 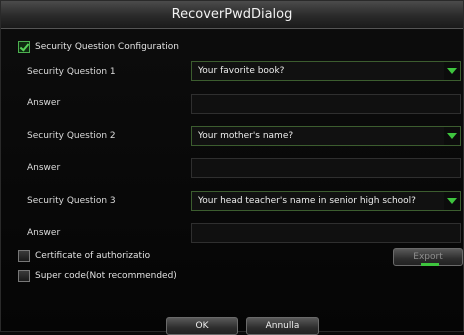 I want to click on answer-1-input, so click(x=326, y=104).